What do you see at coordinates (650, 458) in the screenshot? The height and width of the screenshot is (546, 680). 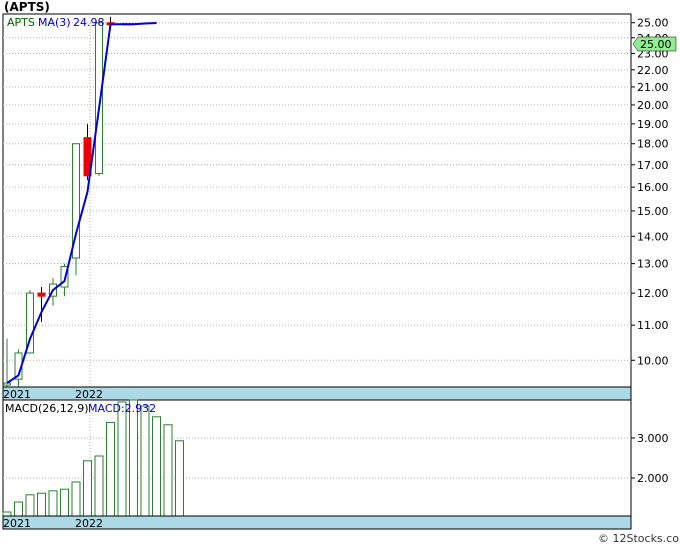 I see `macd-y-axis: 3.000 2.000` at bounding box center [650, 458].